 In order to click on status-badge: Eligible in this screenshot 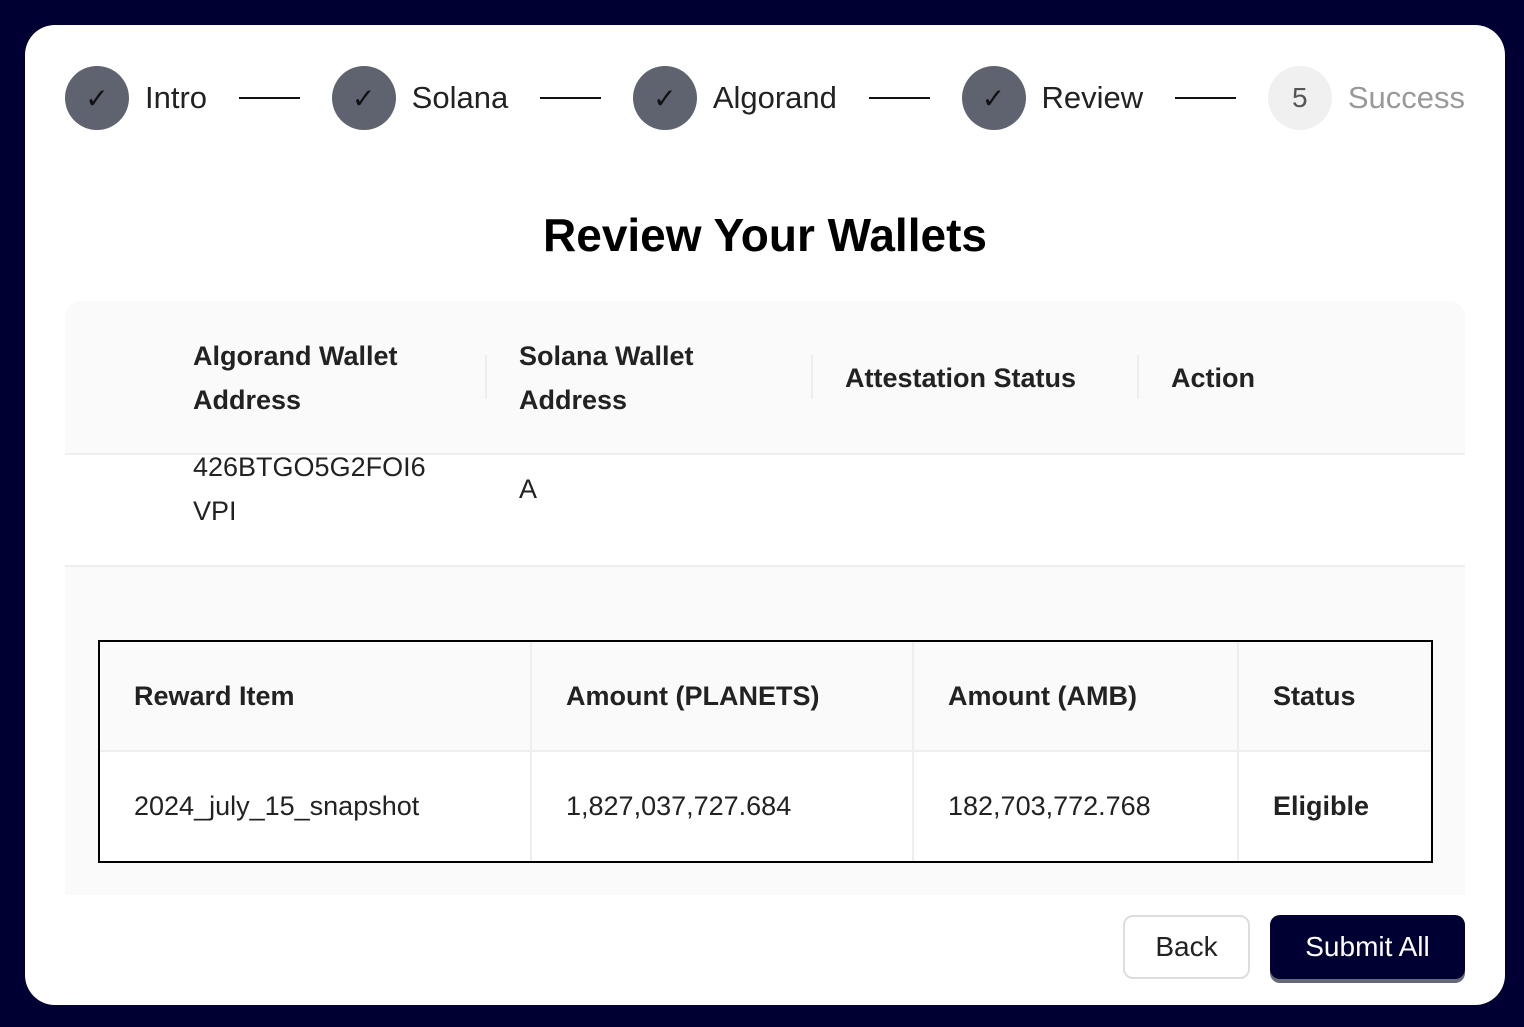, I will do `click(1321, 806)`.